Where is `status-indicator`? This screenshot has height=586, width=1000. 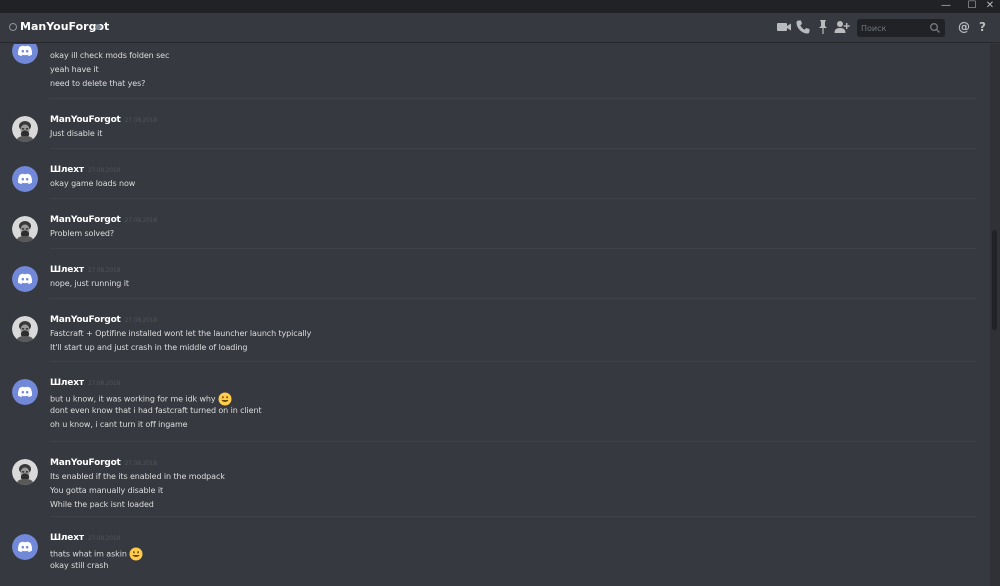 status-indicator is located at coordinates (98, 27).